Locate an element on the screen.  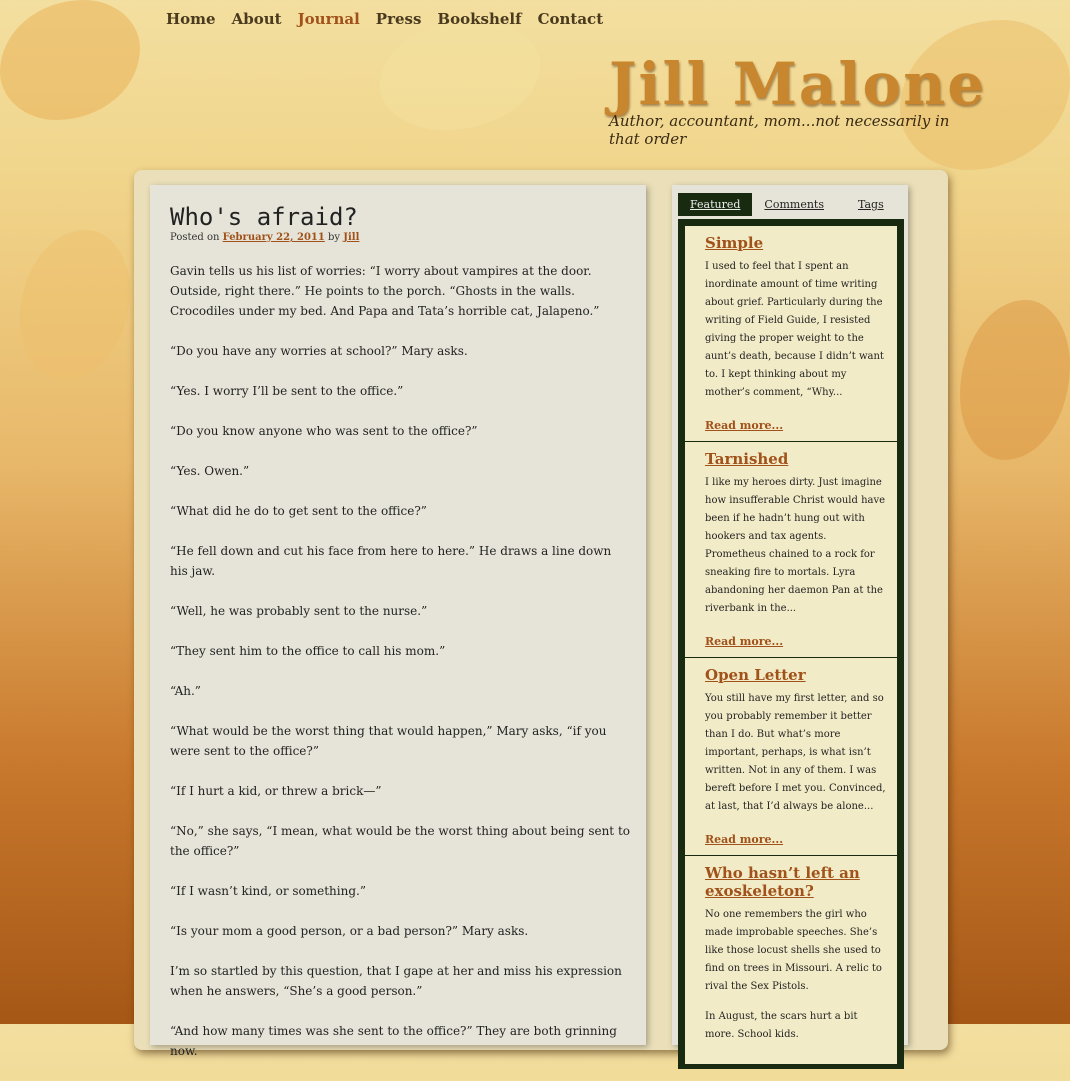
post-paragraph: “If I hurt a kid, or threw a brick—” is located at coordinates (276, 791).